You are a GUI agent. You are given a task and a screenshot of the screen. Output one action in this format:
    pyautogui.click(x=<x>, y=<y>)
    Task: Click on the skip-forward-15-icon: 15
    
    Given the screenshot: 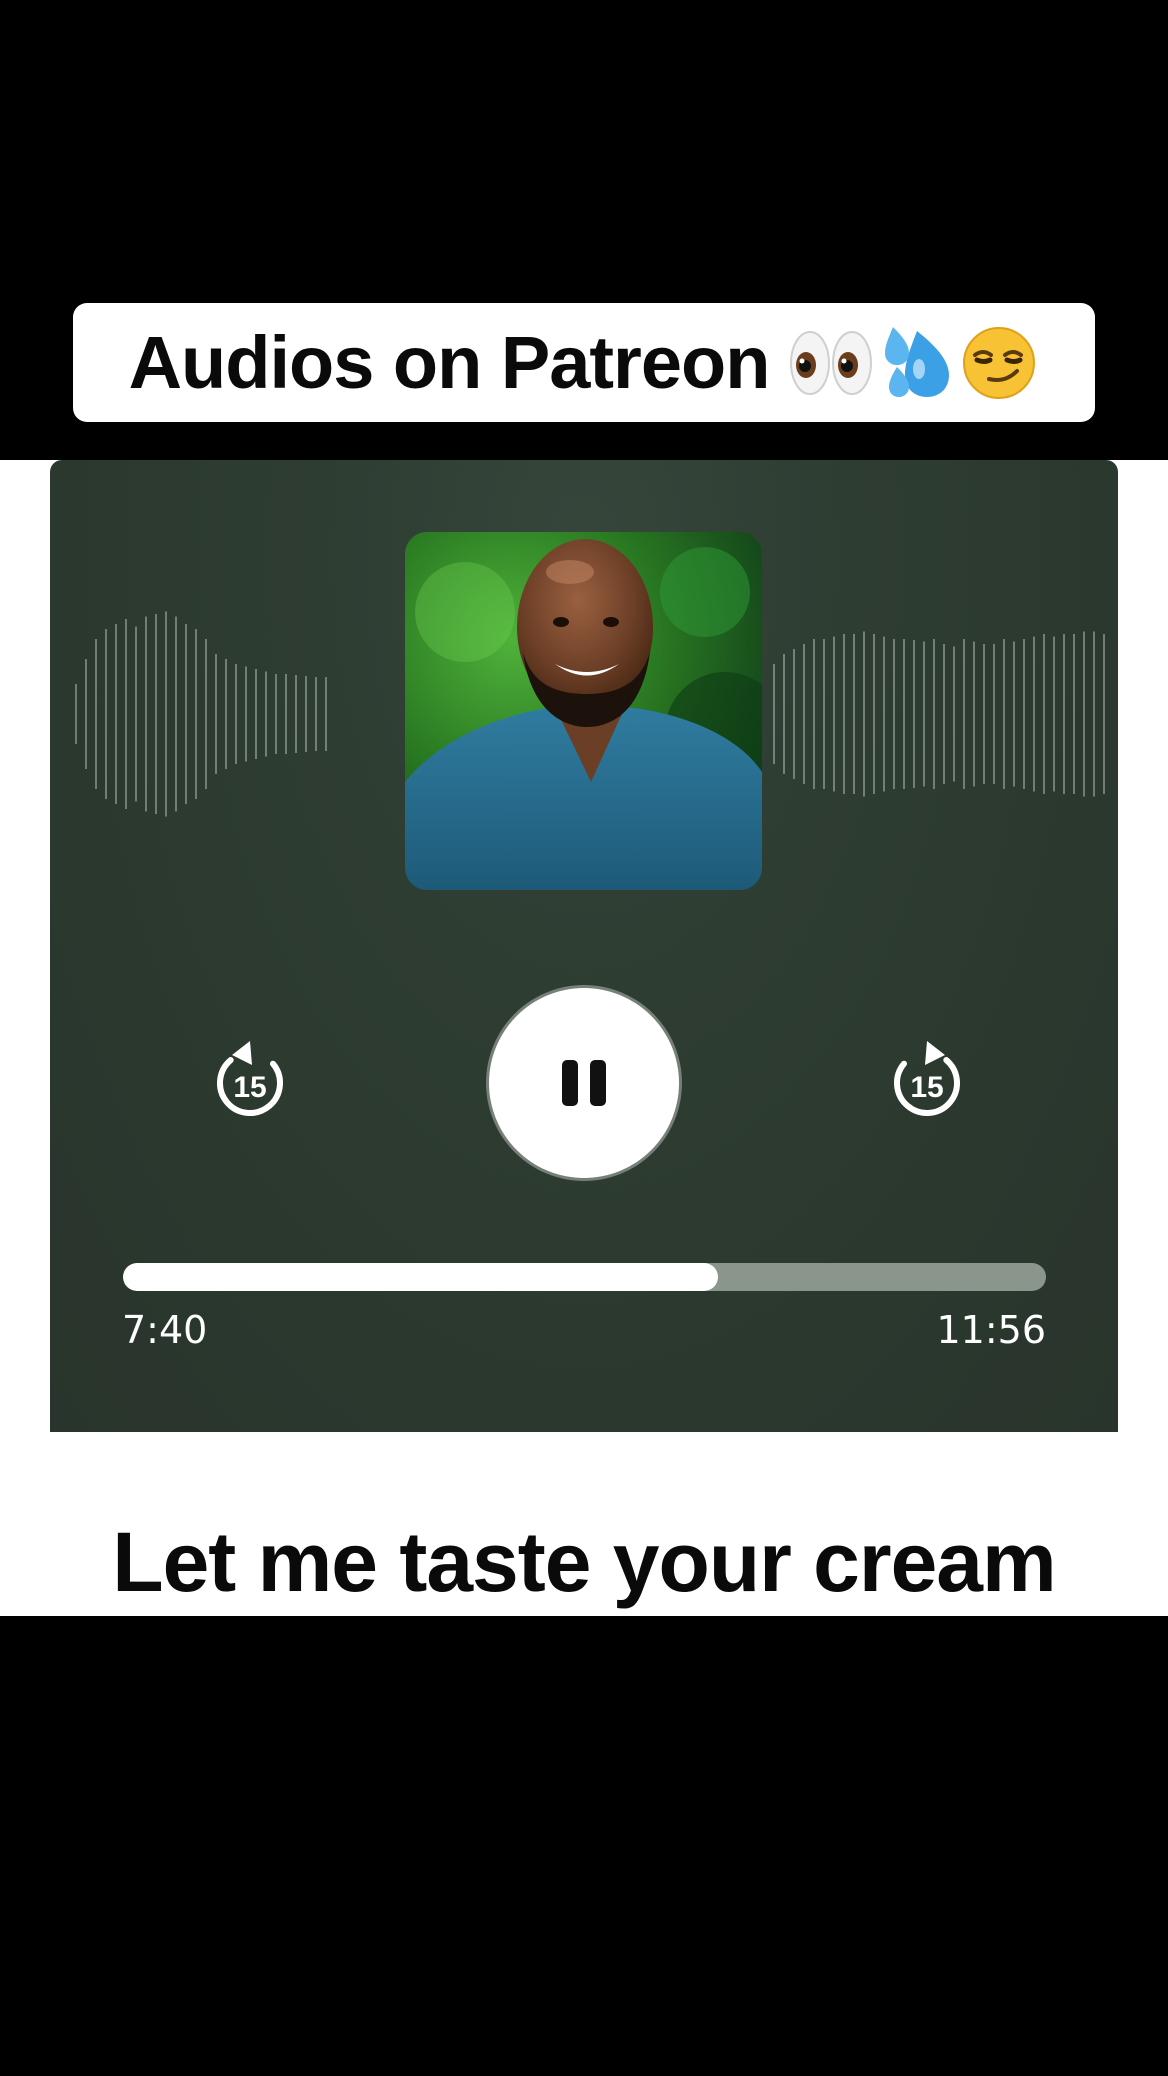 What is the action you would take?
    pyautogui.click(x=927, y=1079)
    